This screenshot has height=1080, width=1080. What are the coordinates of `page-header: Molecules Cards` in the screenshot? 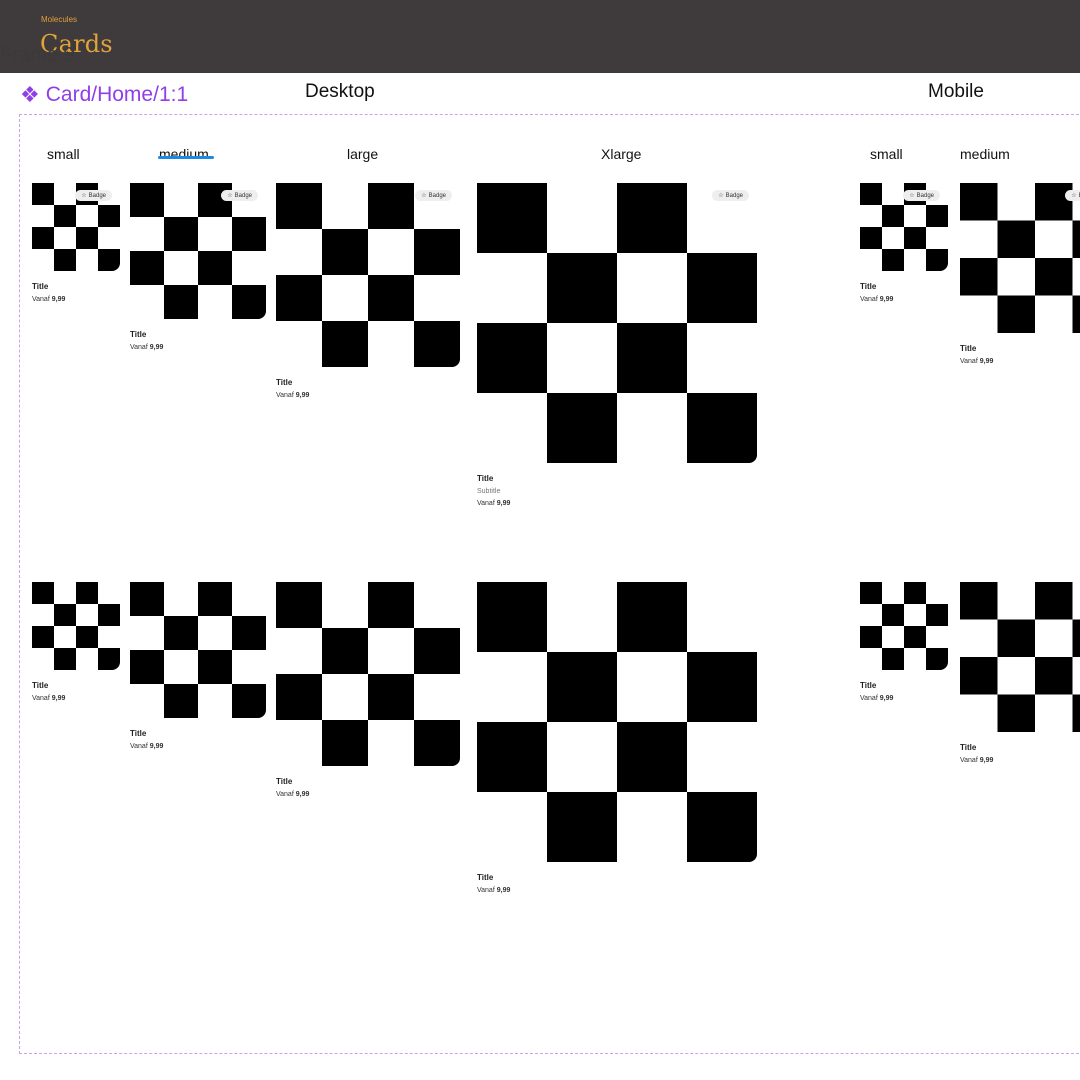 It's located at (540, 36).